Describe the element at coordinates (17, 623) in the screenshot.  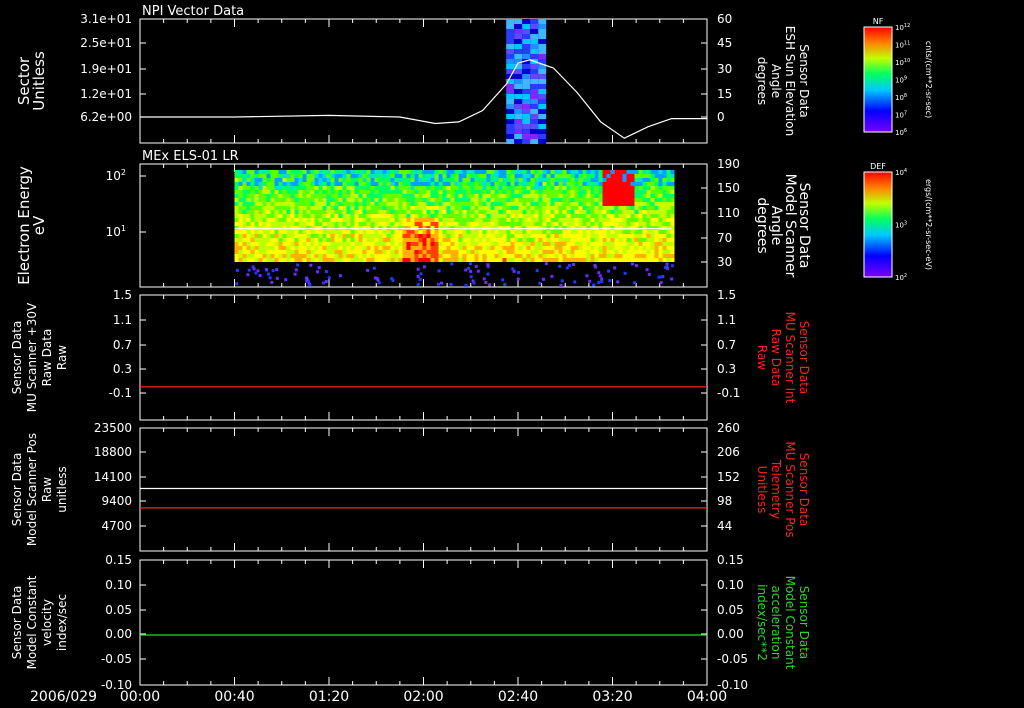
I see `left-axis-label: Sensor Data` at that location.